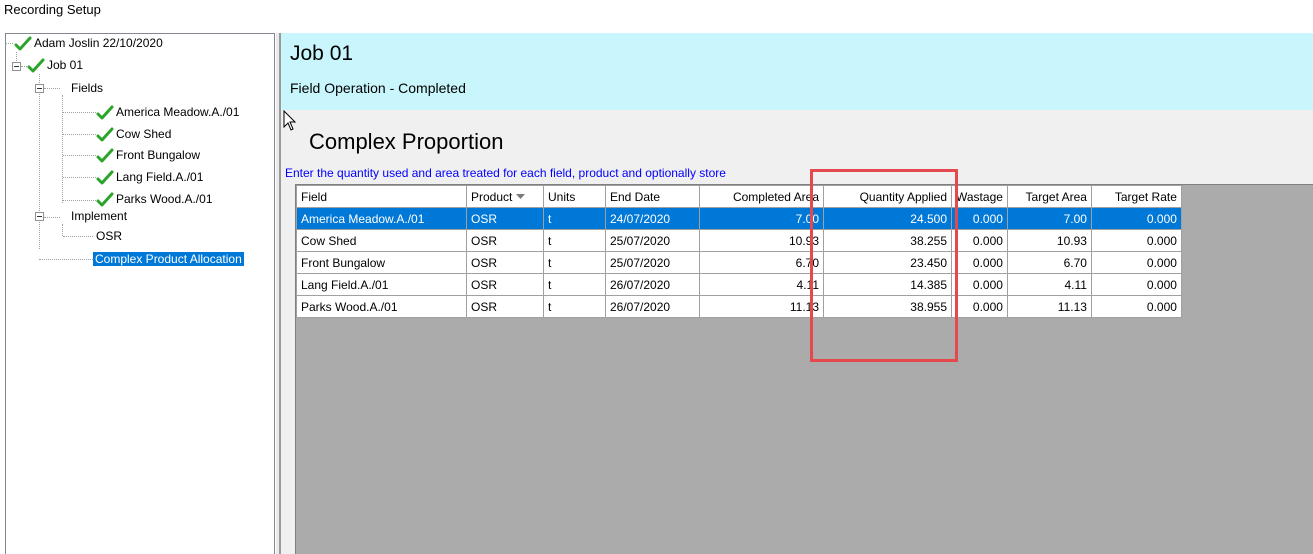  What do you see at coordinates (381, 306) in the screenshot?
I see `cell-field: Parks Wood.A./01` at bounding box center [381, 306].